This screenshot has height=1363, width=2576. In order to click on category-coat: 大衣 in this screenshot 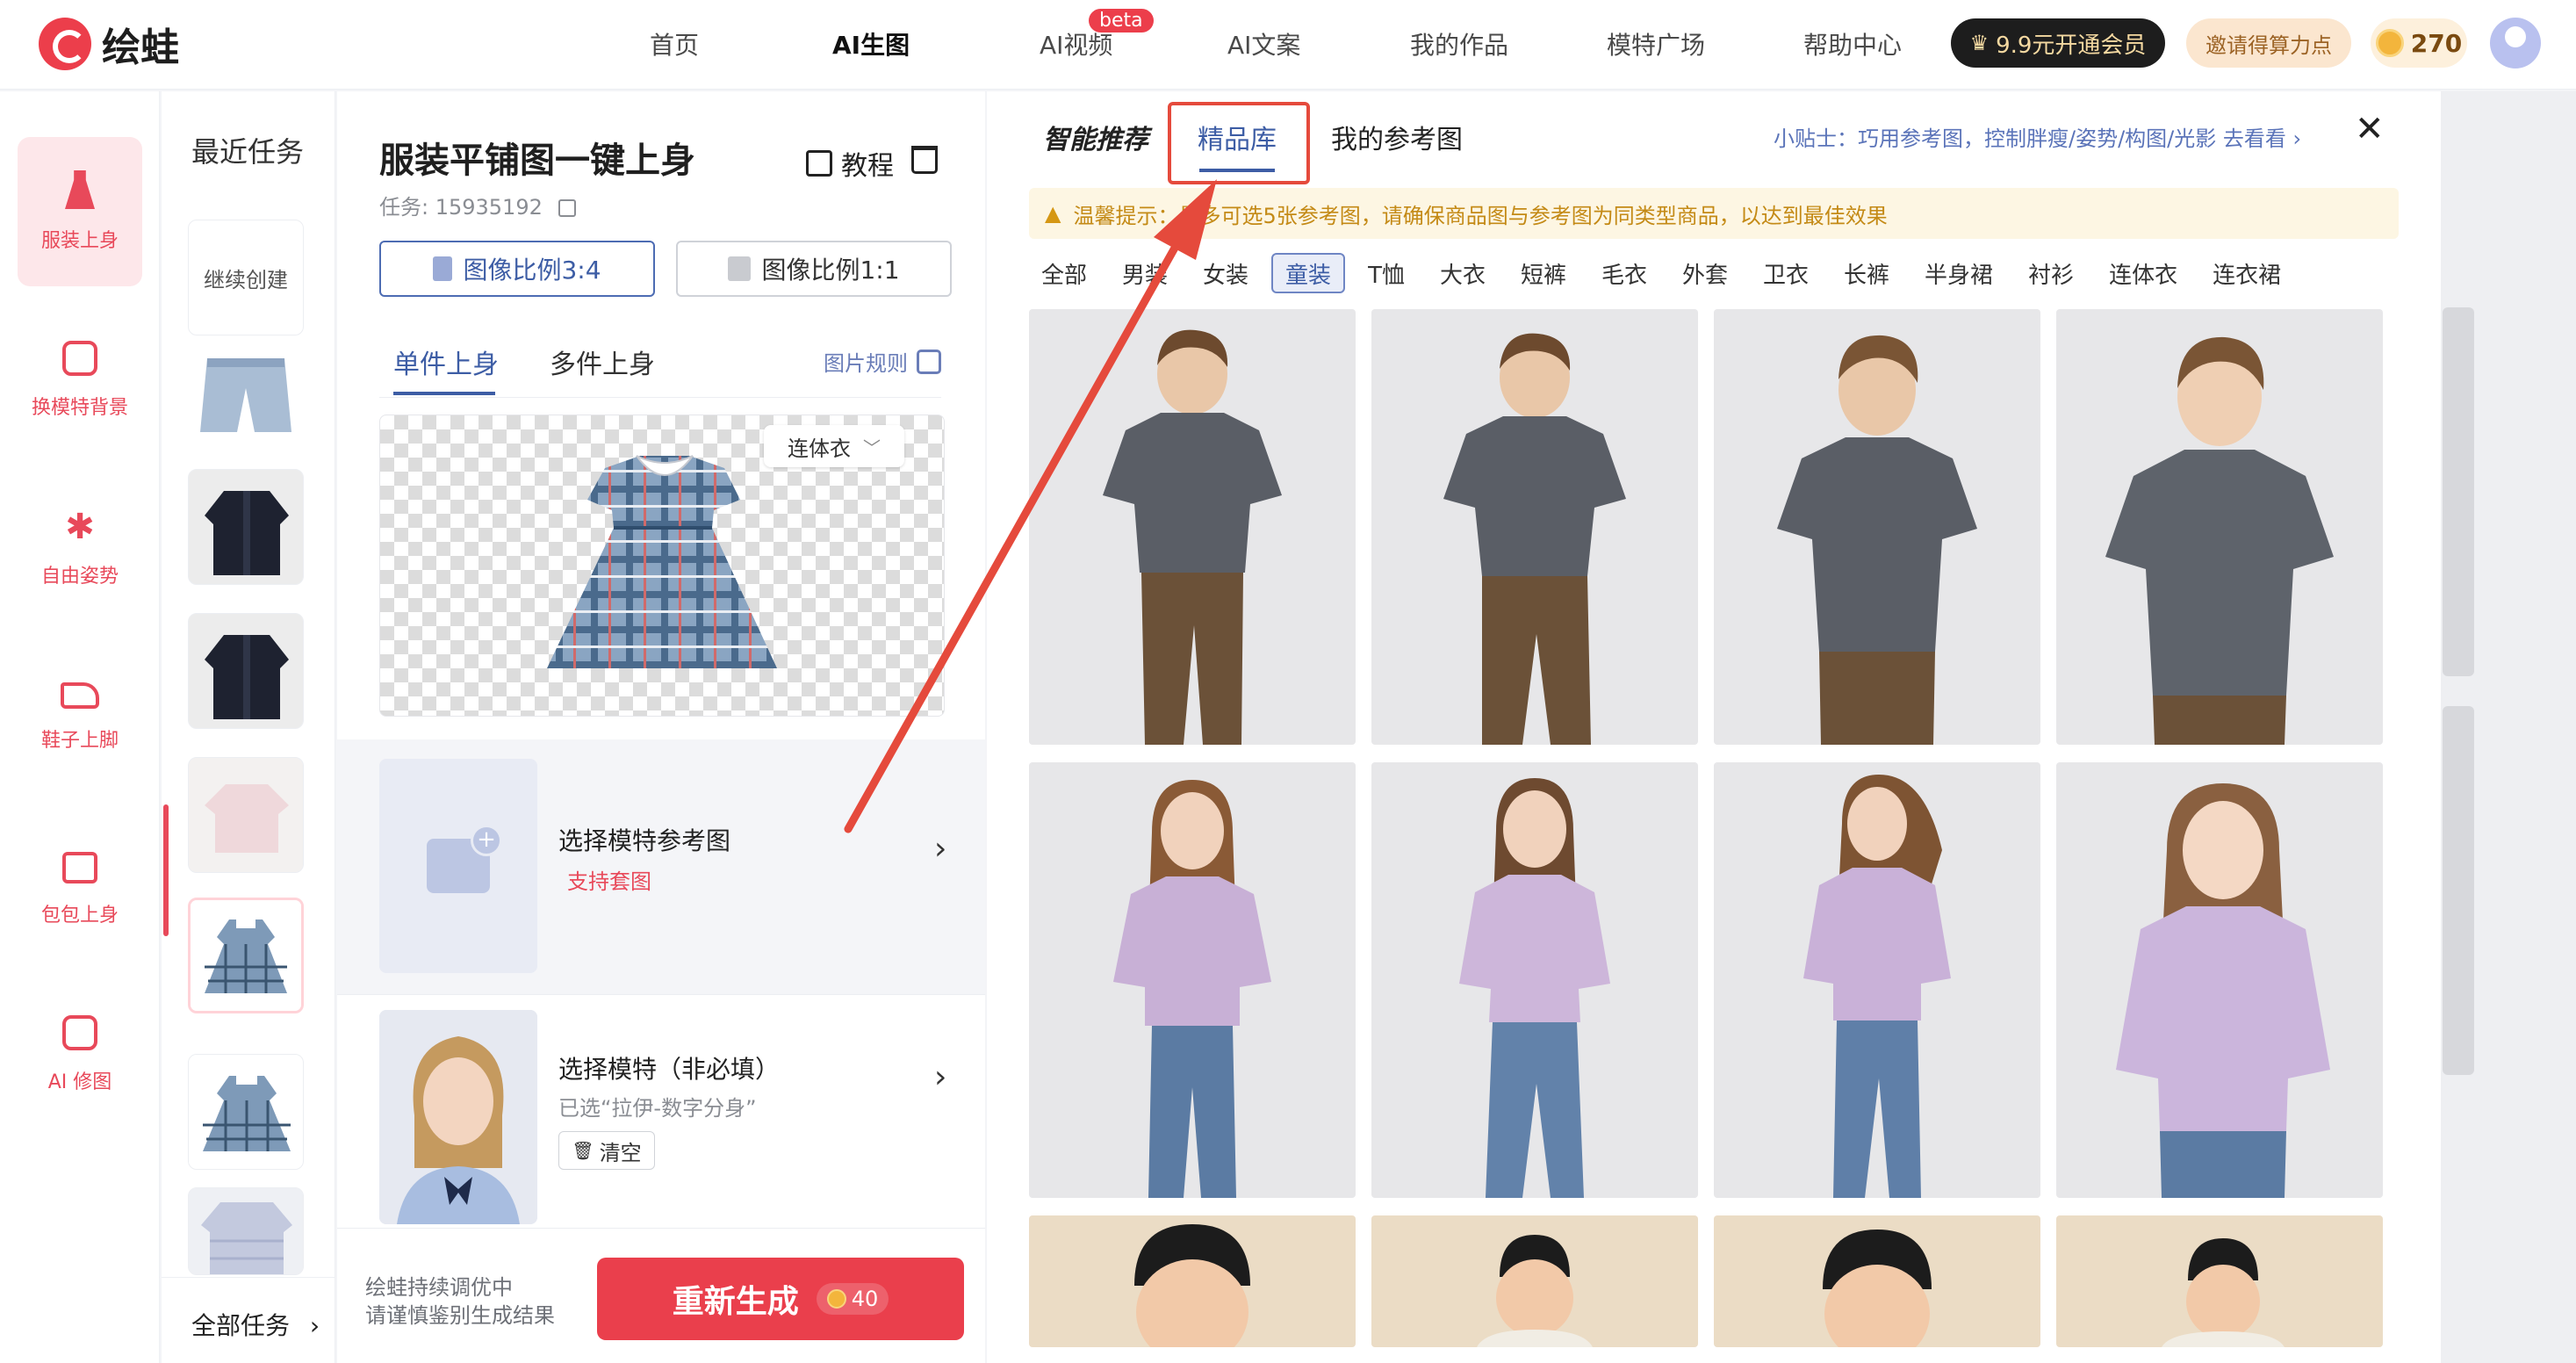, I will do `click(1463, 273)`.